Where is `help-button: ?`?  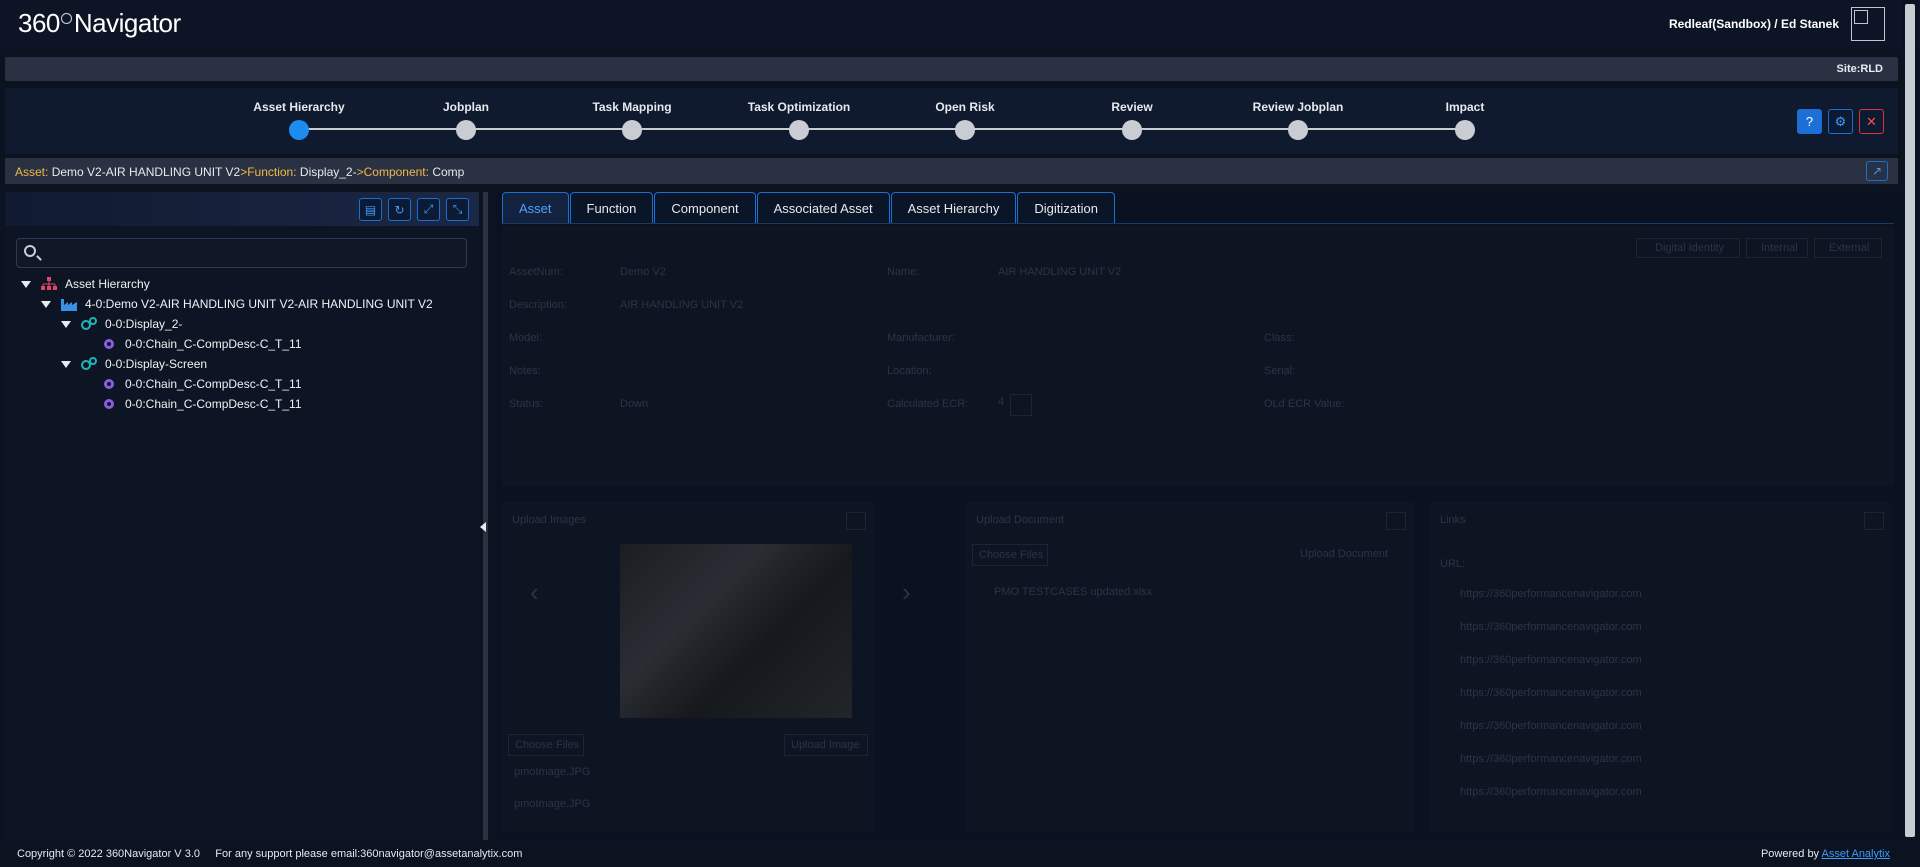
help-button: ? is located at coordinates (1809, 121).